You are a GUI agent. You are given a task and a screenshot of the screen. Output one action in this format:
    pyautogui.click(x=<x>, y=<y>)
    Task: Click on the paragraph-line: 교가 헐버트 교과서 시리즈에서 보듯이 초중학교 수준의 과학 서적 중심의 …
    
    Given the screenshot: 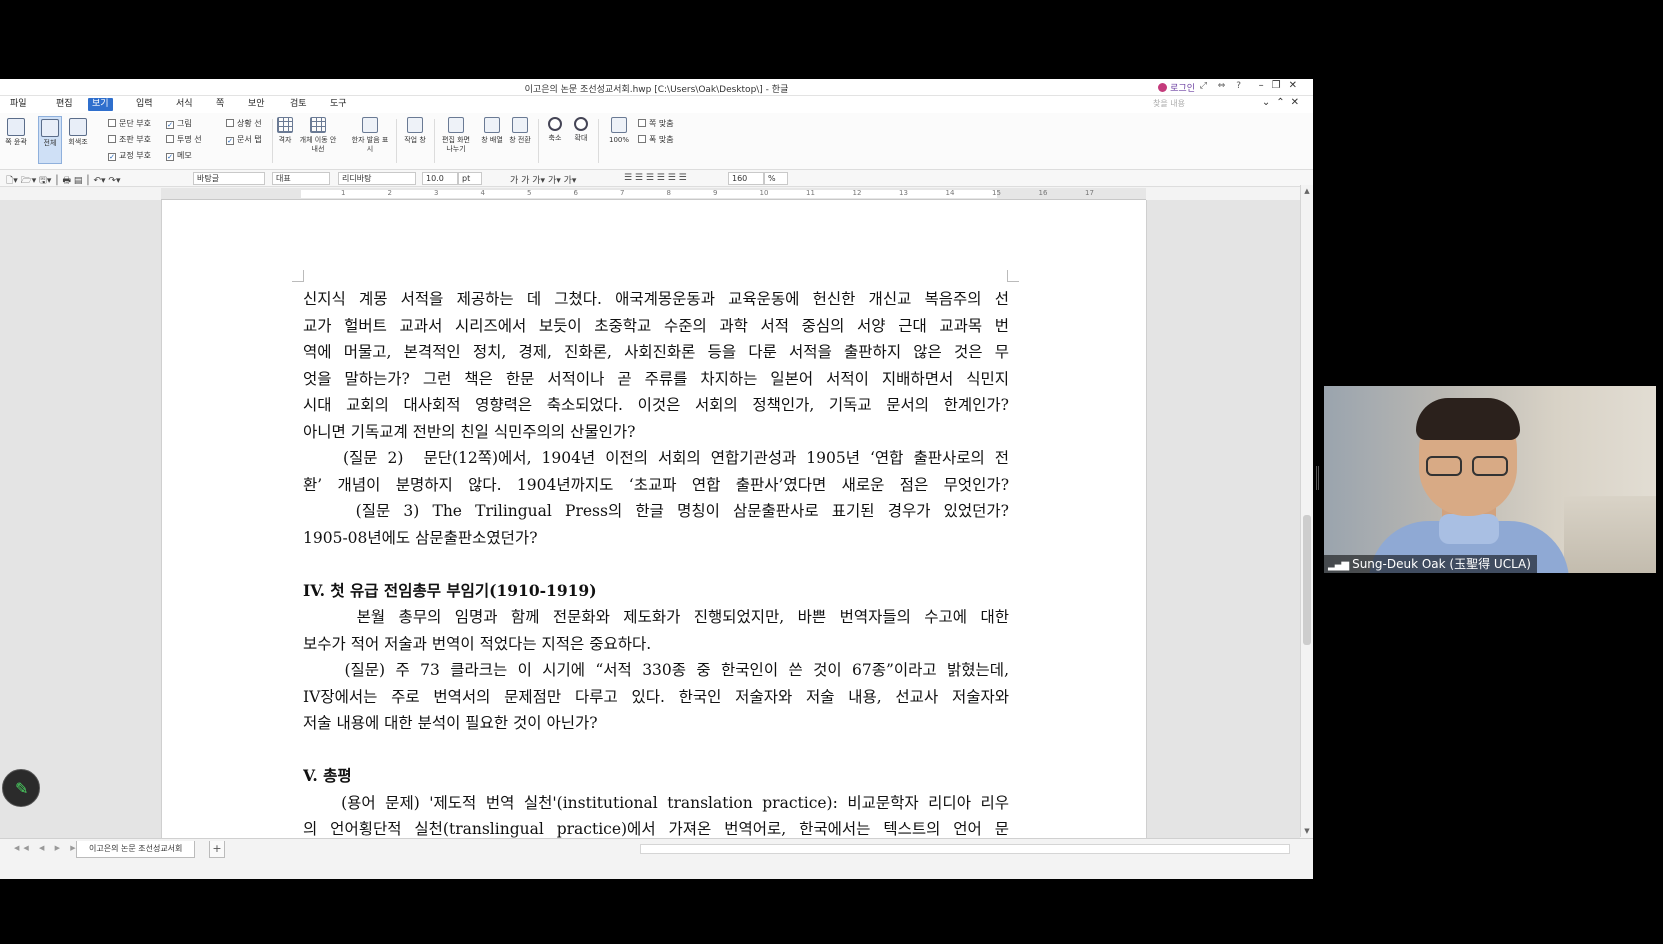 What is the action you would take?
    pyautogui.click(x=656, y=326)
    